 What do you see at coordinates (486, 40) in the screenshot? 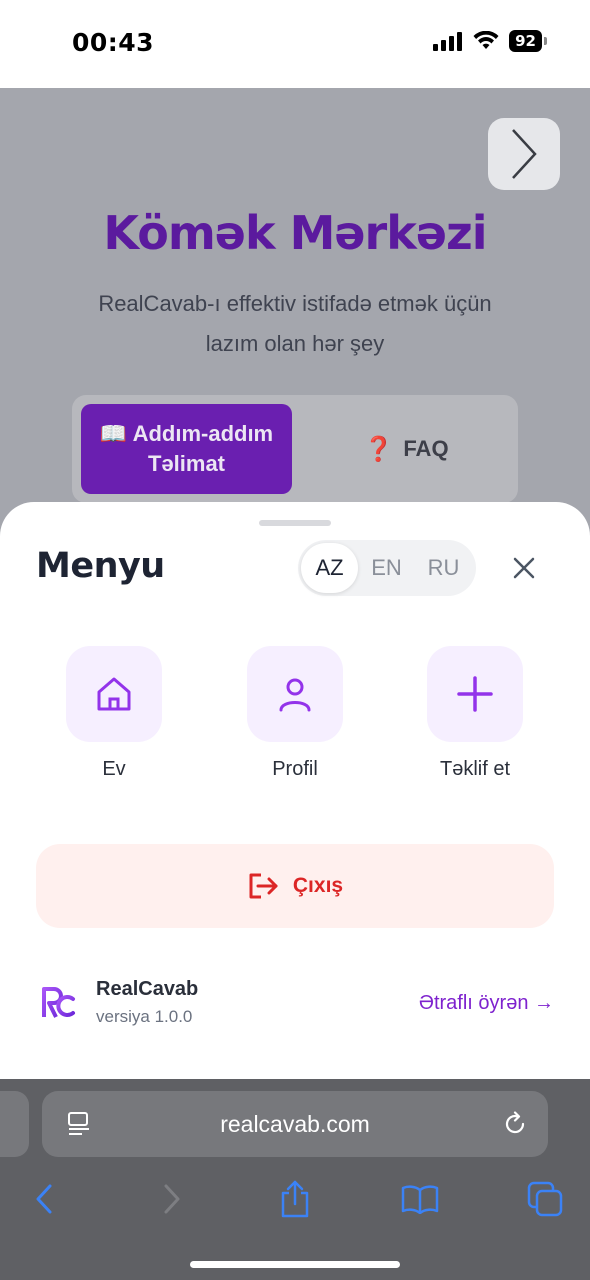
I see `wifi-icon` at bounding box center [486, 40].